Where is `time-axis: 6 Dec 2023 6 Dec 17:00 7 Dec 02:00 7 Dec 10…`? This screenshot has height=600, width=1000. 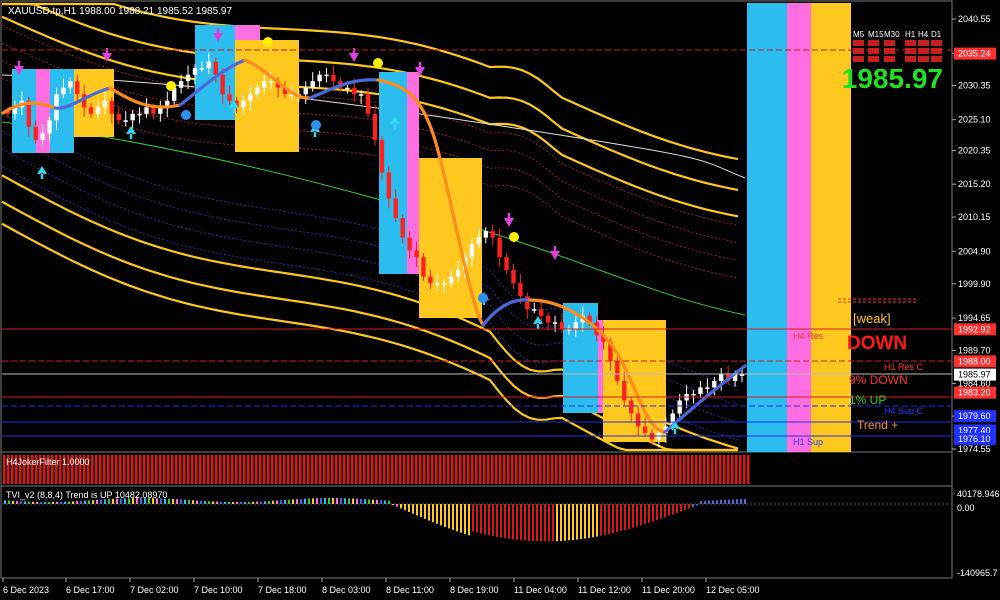 time-axis: 6 Dec 2023 6 Dec 17:00 7 Dec 02:00 7 Dec 10… is located at coordinates (381, 586).